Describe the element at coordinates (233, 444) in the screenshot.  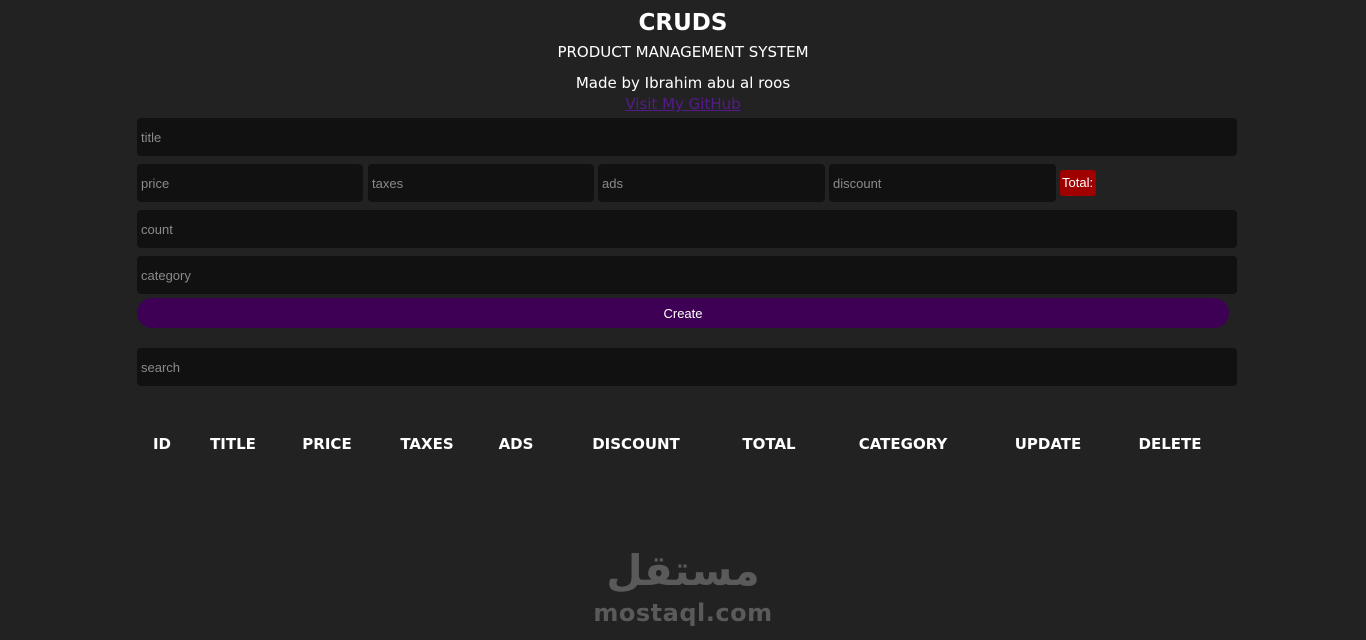
I see `column-header-title: TITLE` at that location.